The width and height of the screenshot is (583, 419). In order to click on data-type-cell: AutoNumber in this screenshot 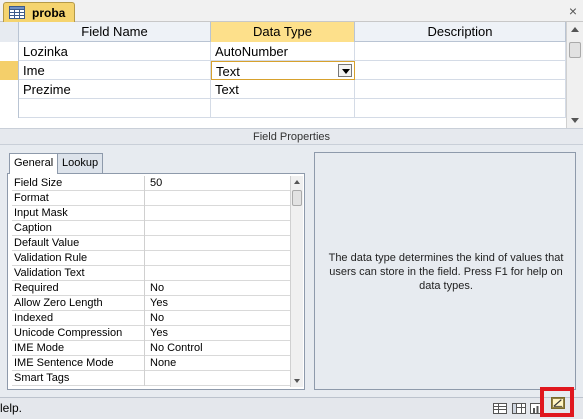, I will do `click(283, 51)`.